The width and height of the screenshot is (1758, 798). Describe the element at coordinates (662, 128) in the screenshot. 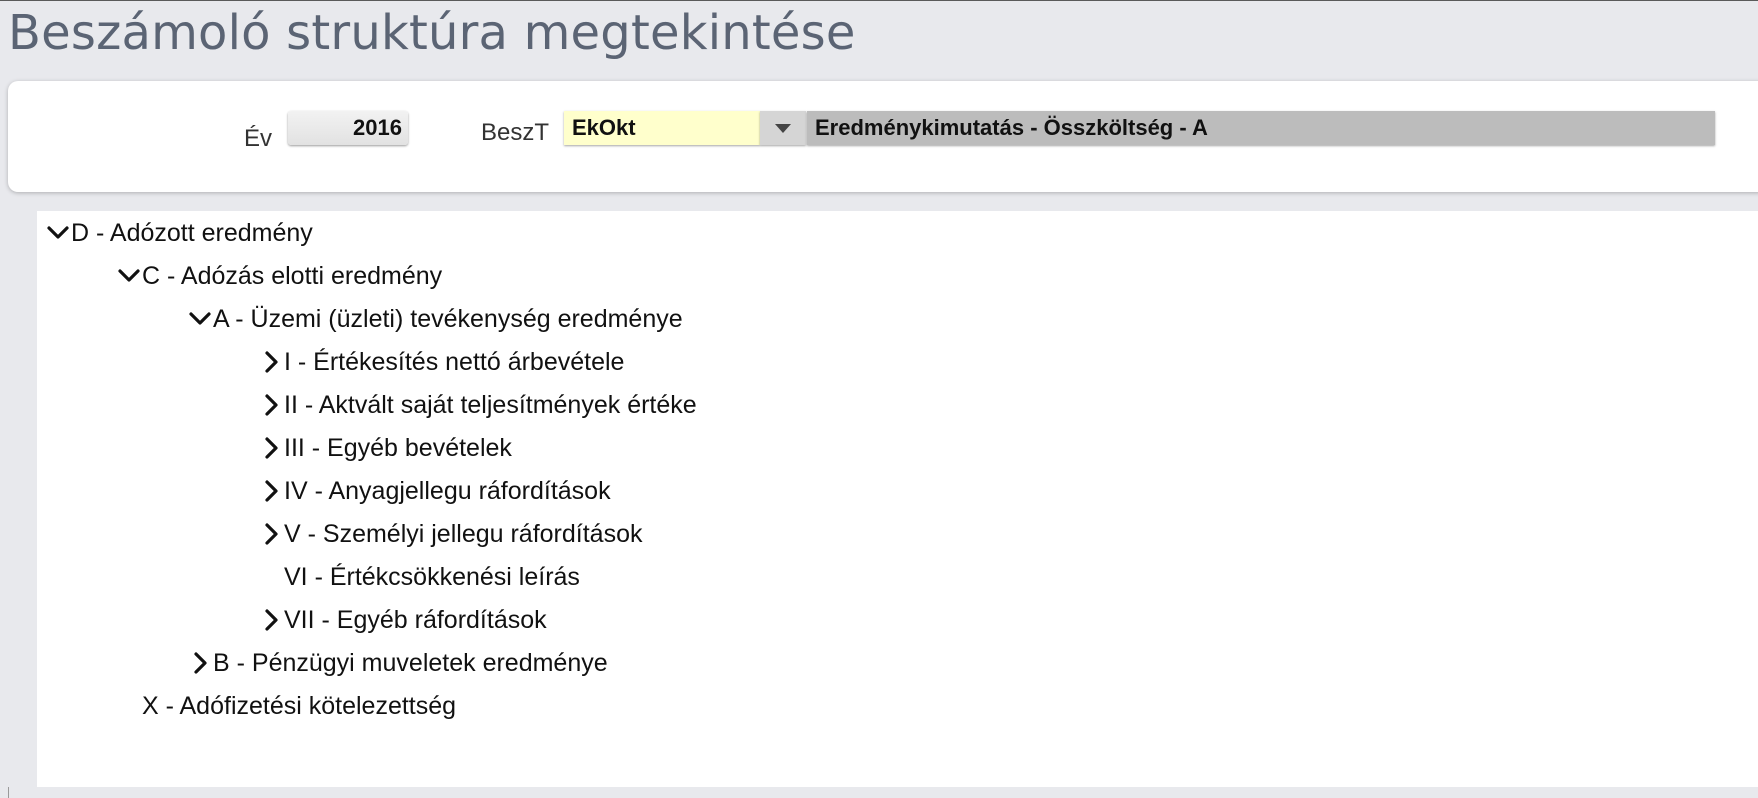

I see `report-type-code-field: EkOkt` at that location.